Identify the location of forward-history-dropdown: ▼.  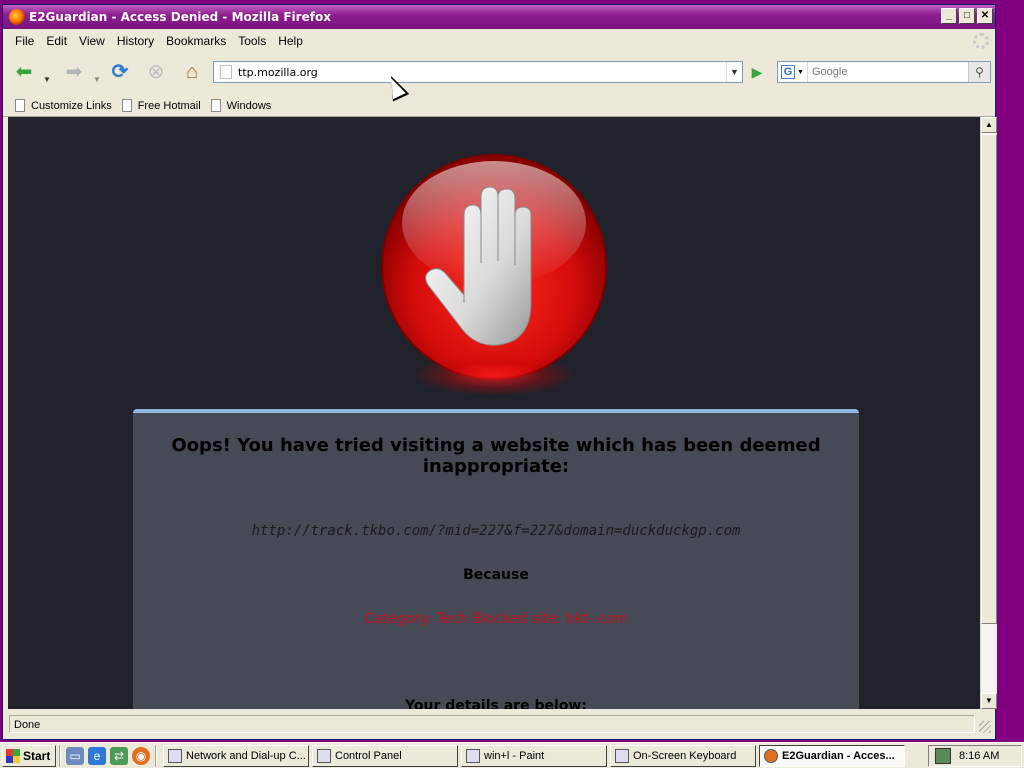
(97, 81).